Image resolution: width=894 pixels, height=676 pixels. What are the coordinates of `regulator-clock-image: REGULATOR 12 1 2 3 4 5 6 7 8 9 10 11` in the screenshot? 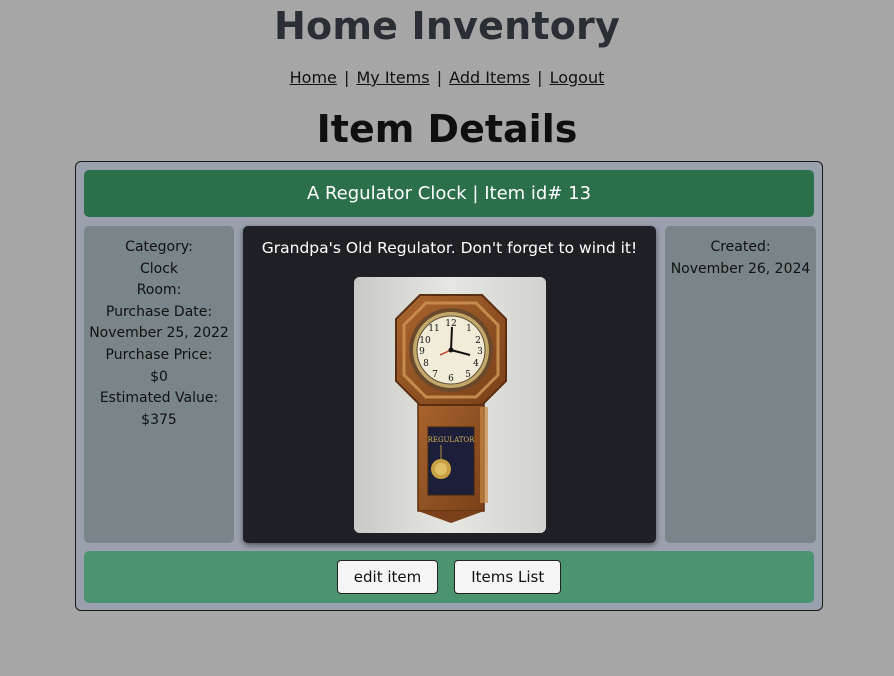 It's located at (450, 405).